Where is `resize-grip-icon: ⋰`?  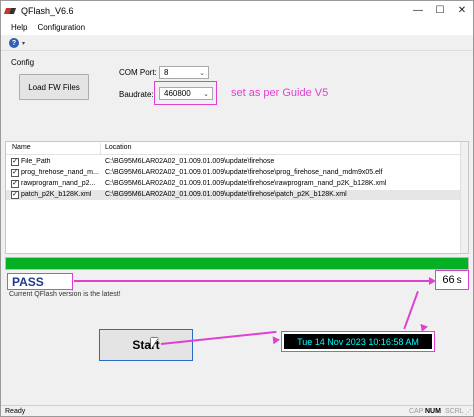
resize-grip-icon: ⋰ is located at coordinates (468, 412).